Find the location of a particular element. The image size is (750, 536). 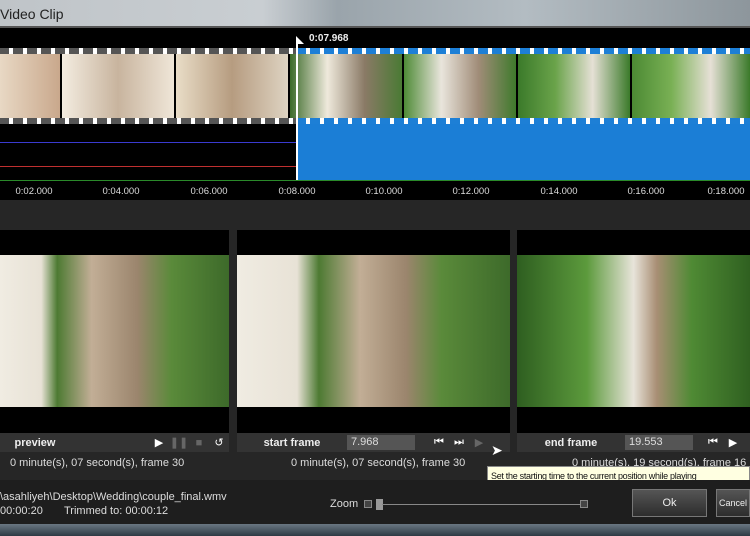

start-frame-input: 7.968 is located at coordinates (381, 442).